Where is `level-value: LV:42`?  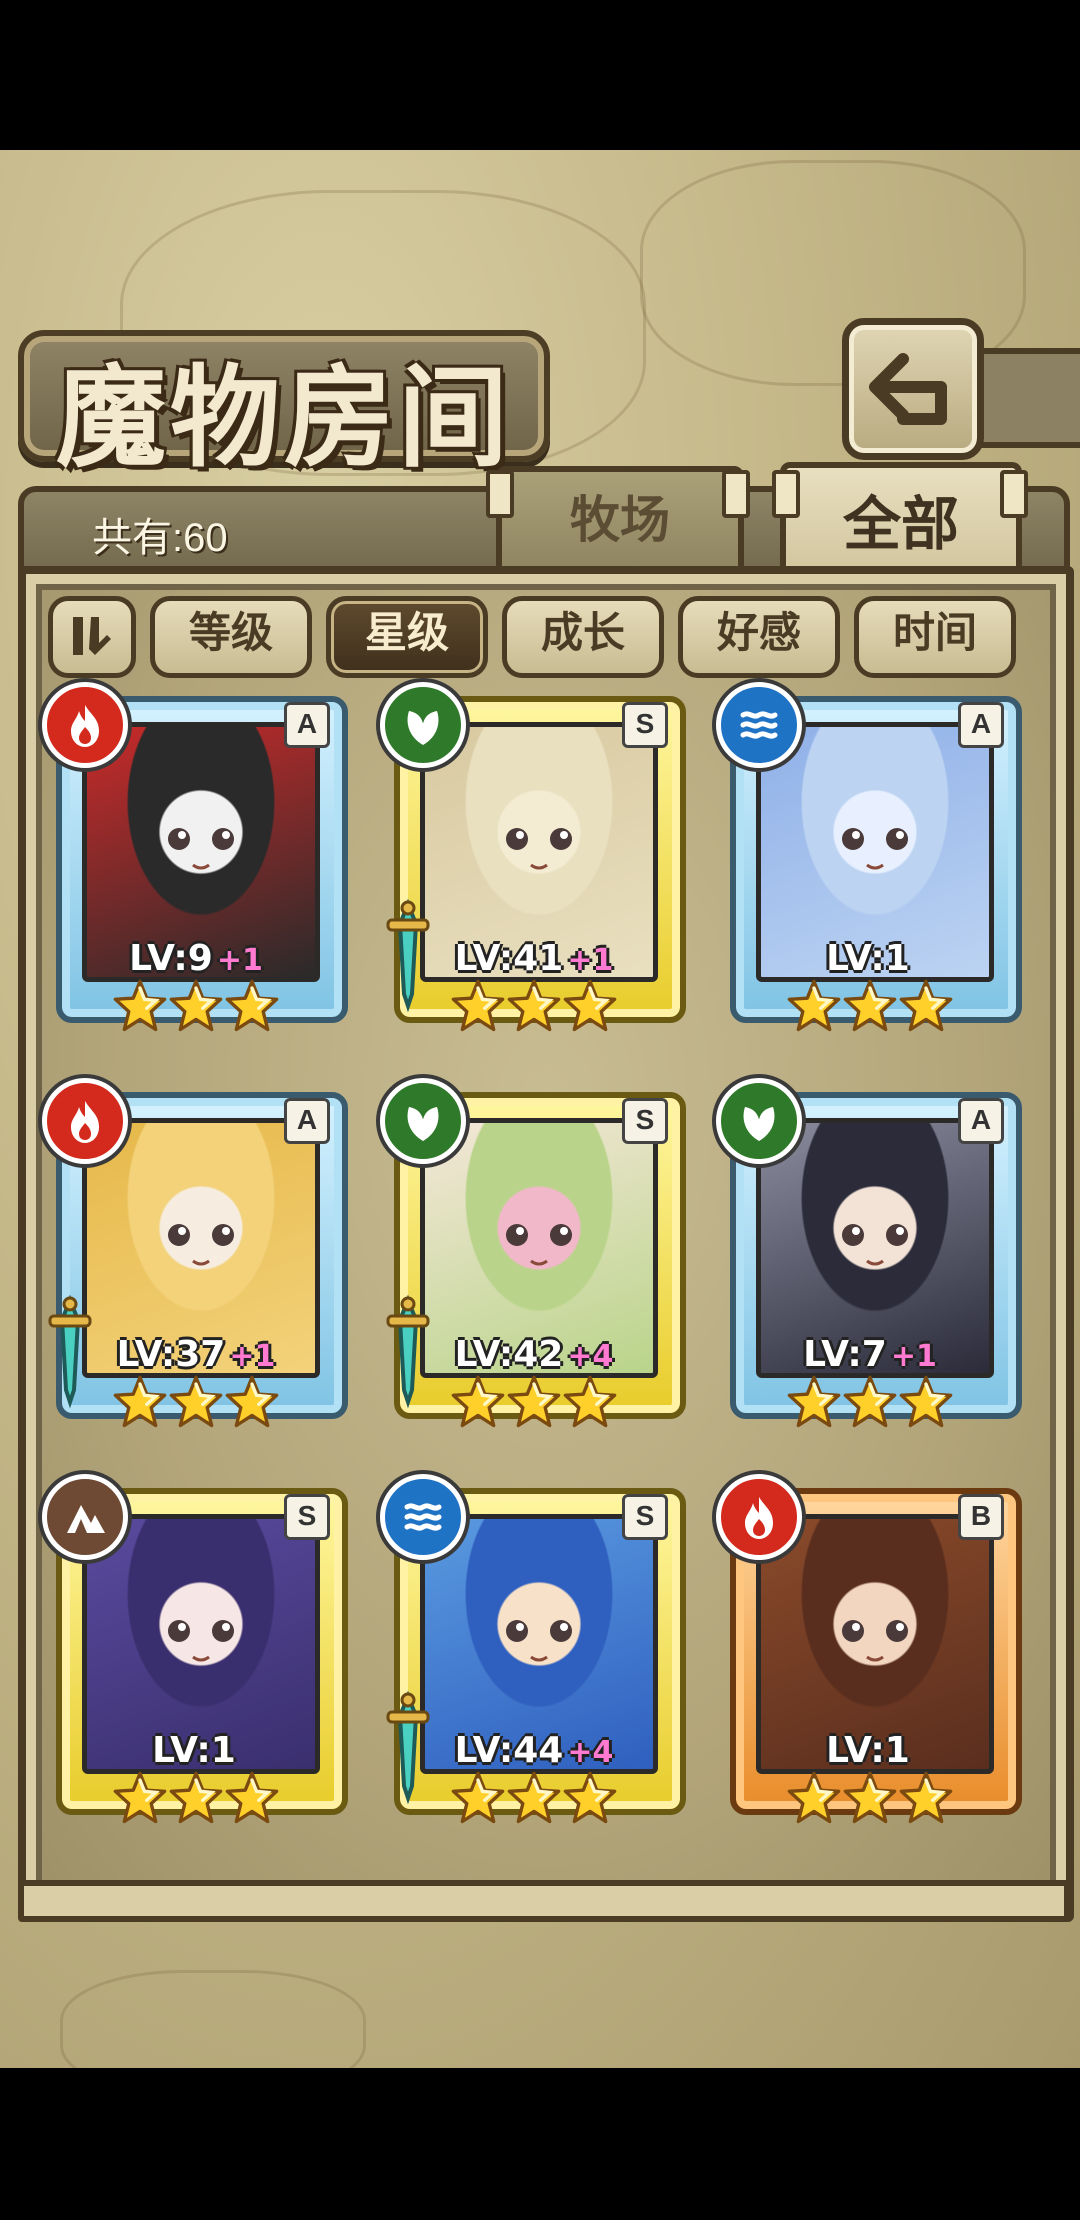
level-value: LV:42 is located at coordinates (509, 1354).